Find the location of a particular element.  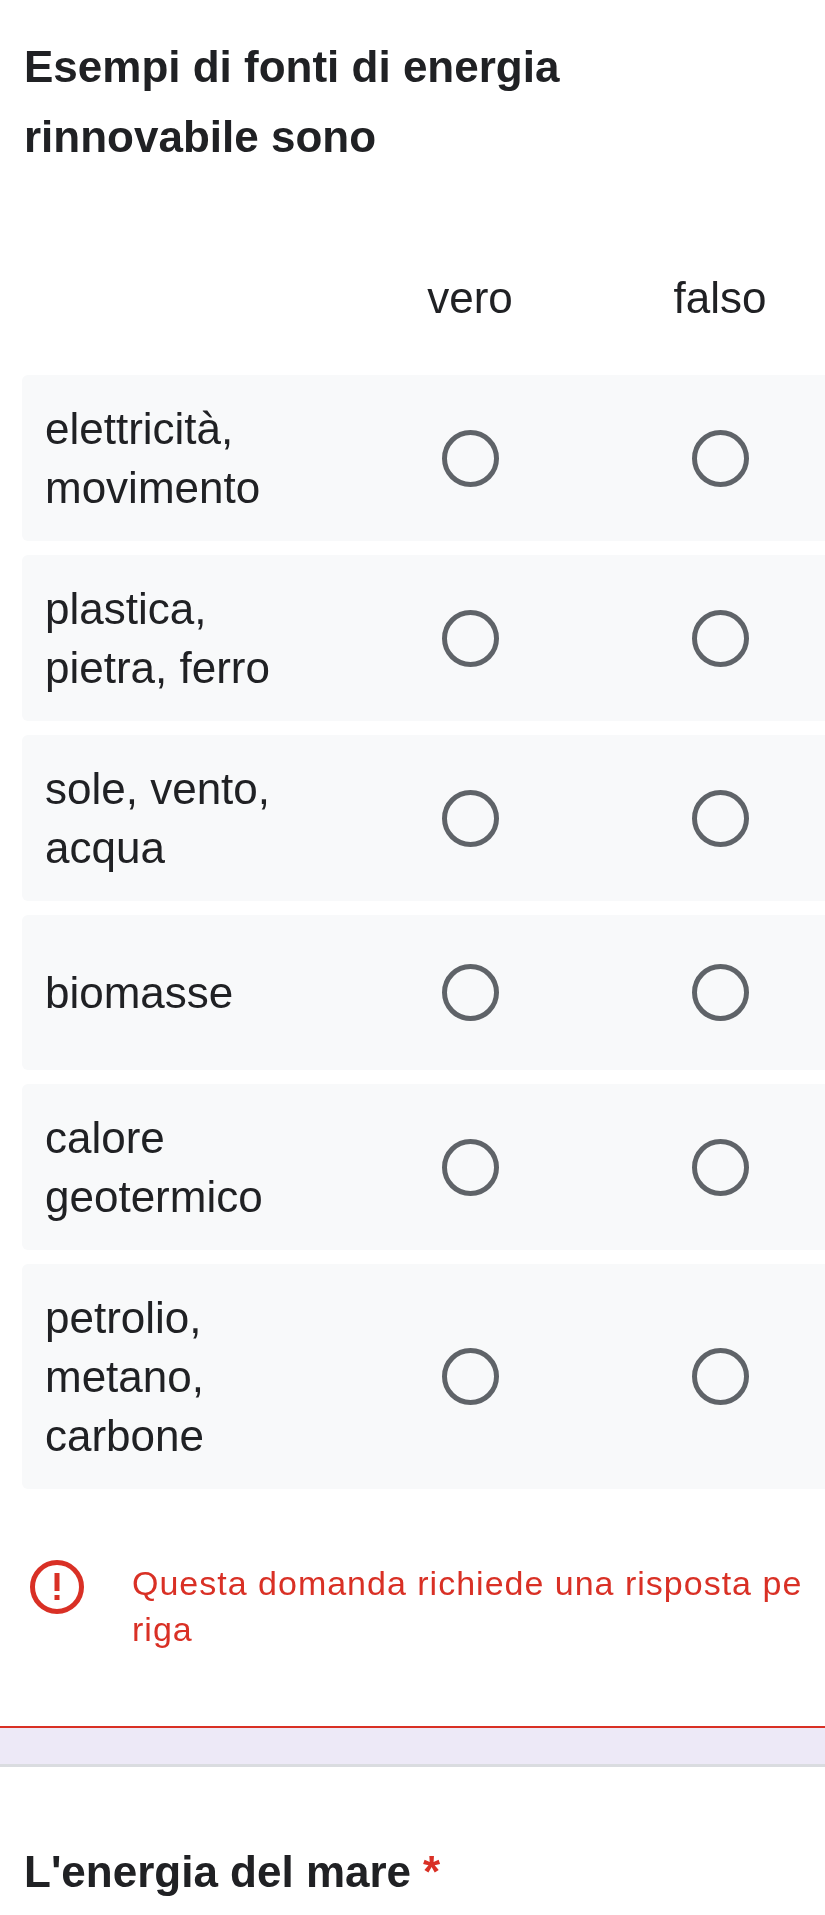

error-icon is located at coordinates (57, 1587).